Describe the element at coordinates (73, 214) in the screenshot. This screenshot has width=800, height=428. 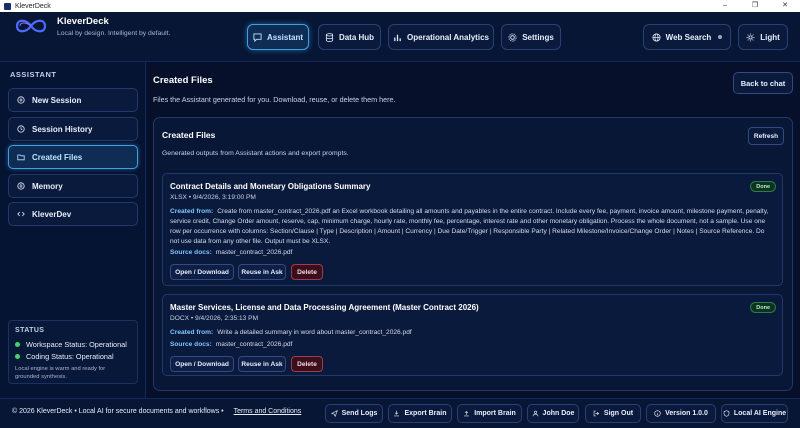
I see `sidebar-item-kleverdev: KleverDev` at that location.